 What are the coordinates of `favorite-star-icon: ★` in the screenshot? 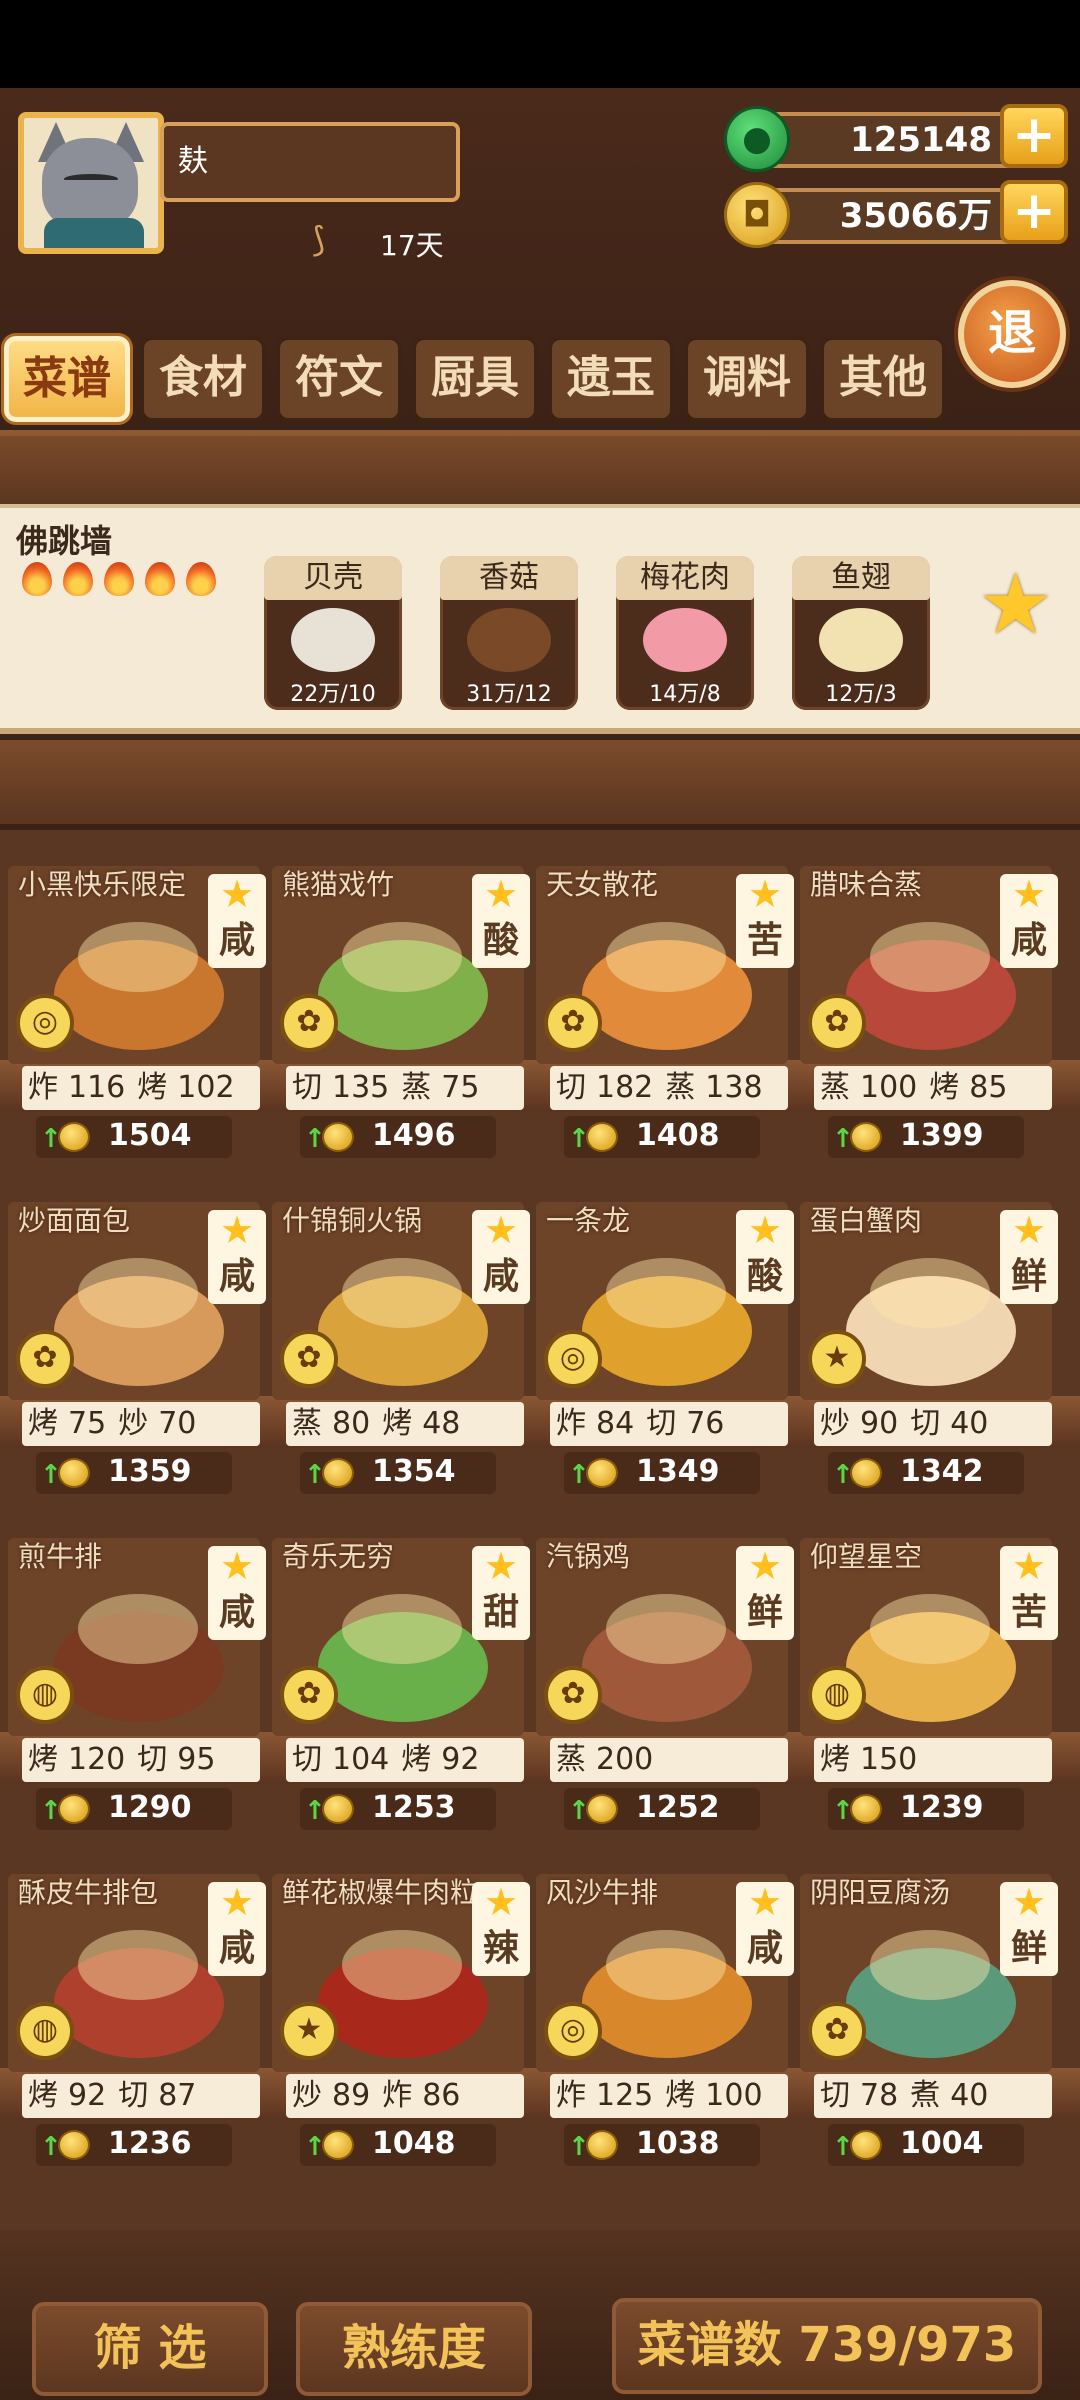 It's located at (1020, 604).